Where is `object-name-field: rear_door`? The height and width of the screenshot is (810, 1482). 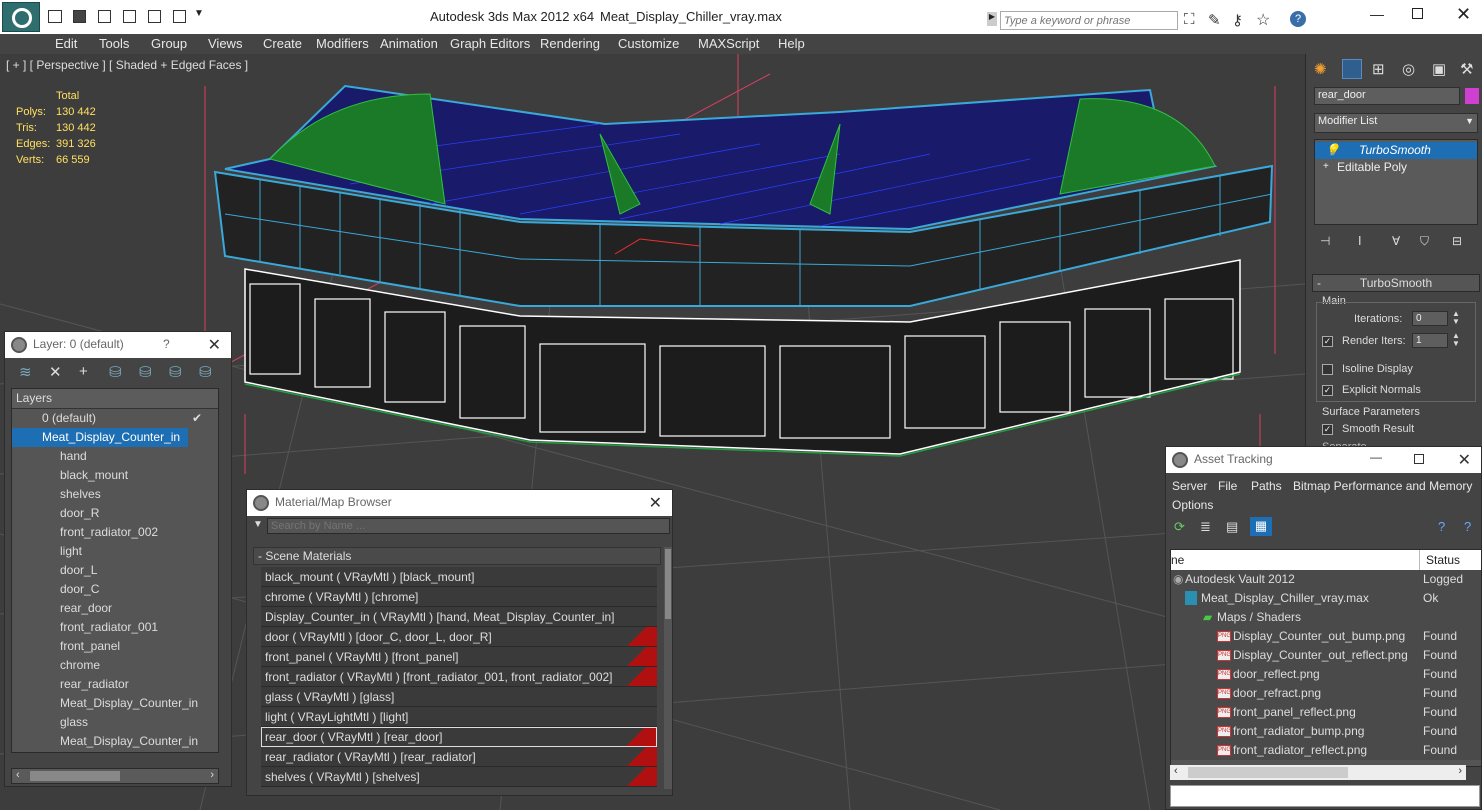
object-name-field: rear_door is located at coordinates (1387, 96).